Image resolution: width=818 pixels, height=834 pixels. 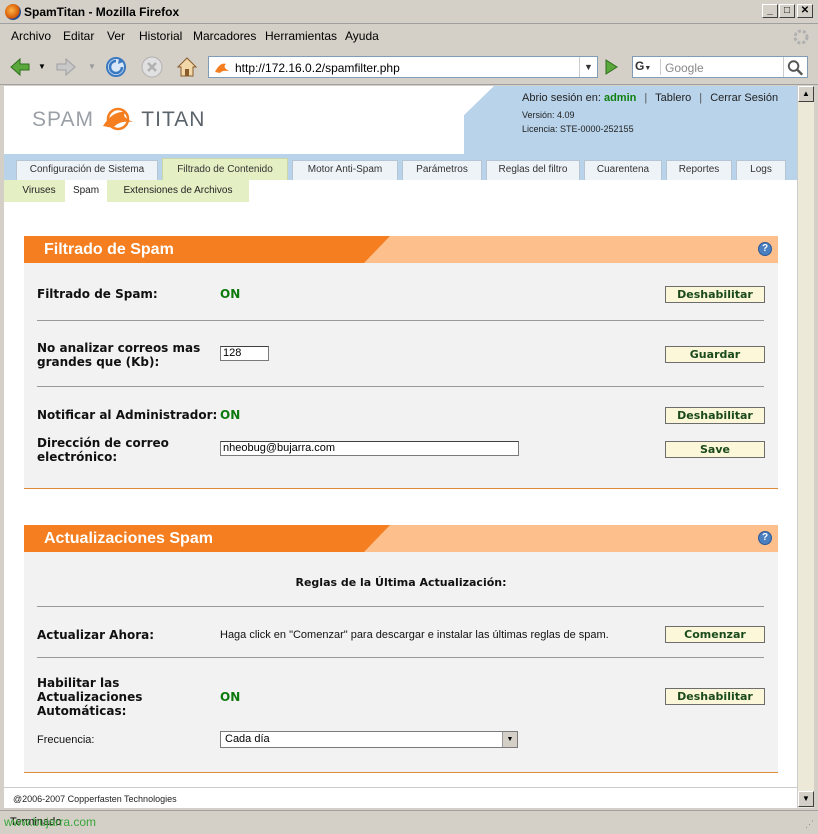 What do you see at coordinates (31, 36) in the screenshot?
I see `menu-archivo: Archivo` at bounding box center [31, 36].